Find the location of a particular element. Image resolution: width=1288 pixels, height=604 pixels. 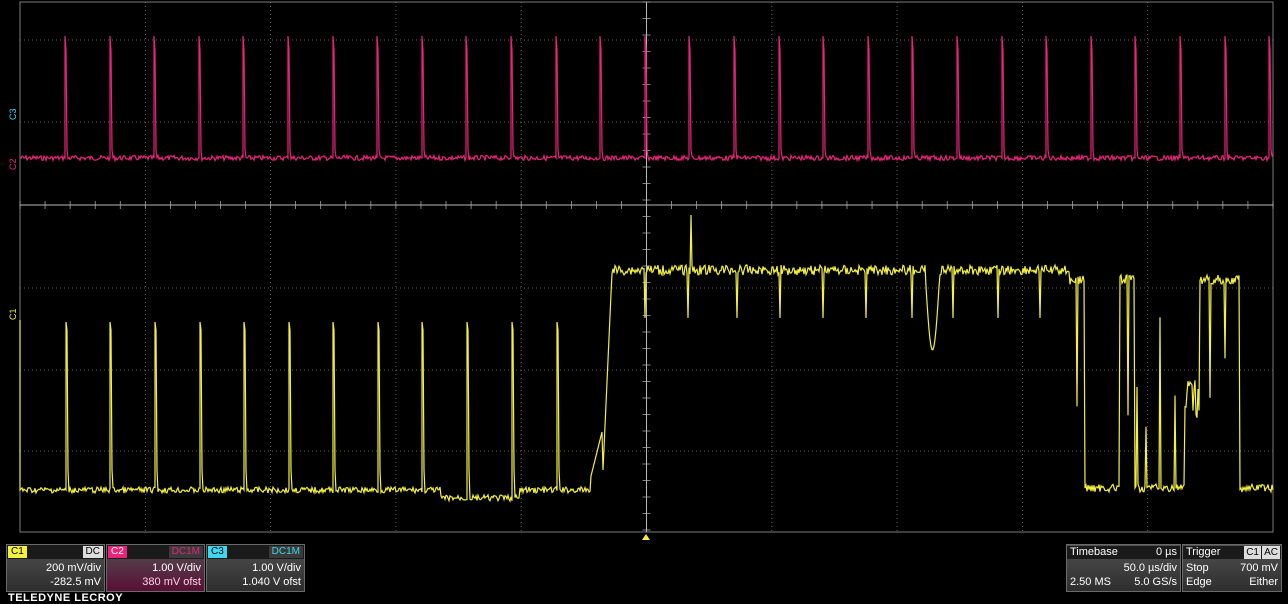

c3-descriptor: C3 DC1M 1.00 V/div 1.040 V ofst is located at coordinates (255, 568).